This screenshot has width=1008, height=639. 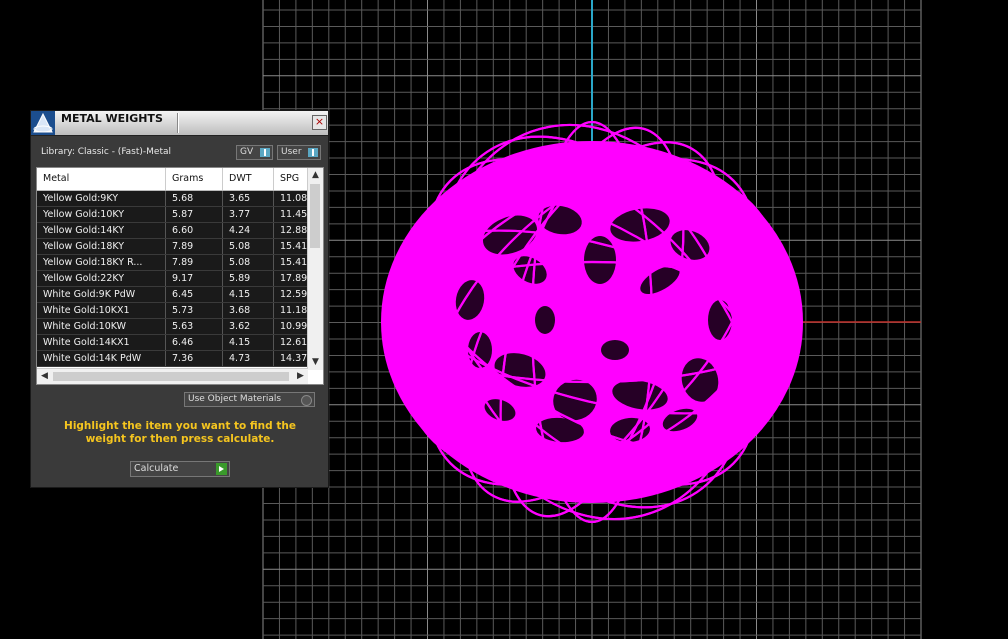 I want to click on table-row: White Gold:10KW 5.63 3.62 10.99, so click(x=175, y=327).